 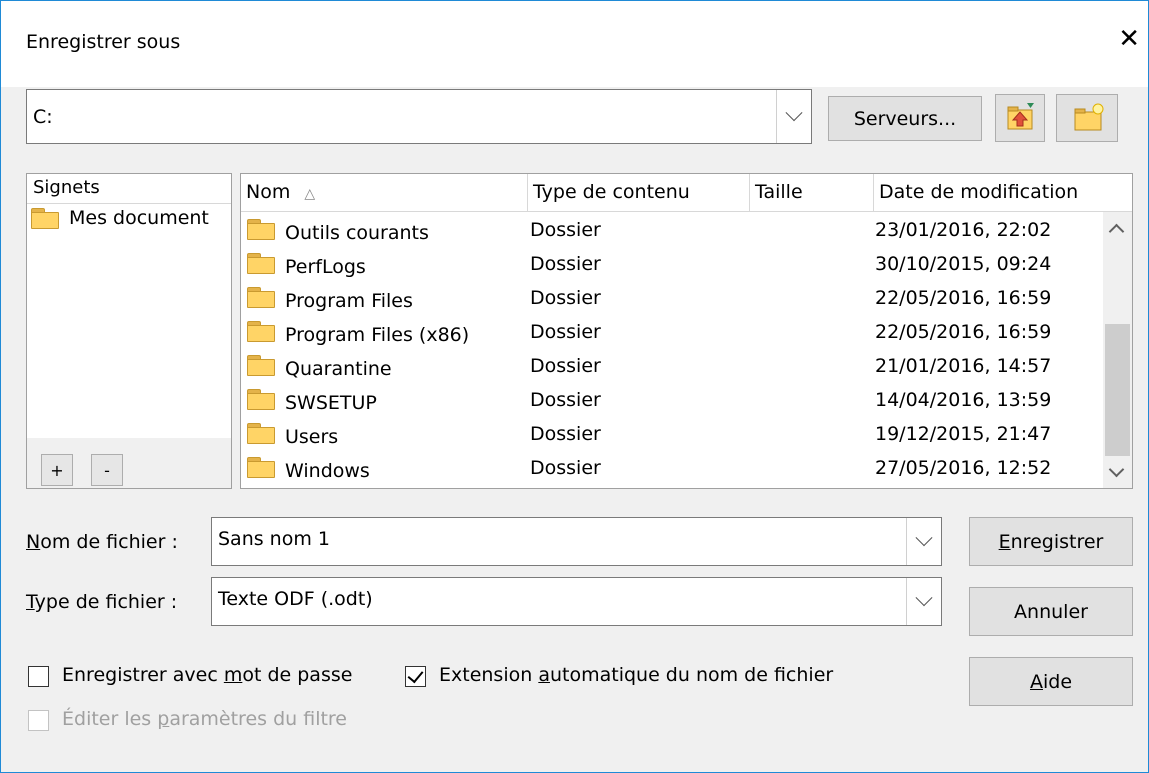 What do you see at coordinates (671, 402) in the screenshot?
I see `table-row: SWSETUP Dossier 14/04/2016, 13:59` at bounding box center [671, 402].